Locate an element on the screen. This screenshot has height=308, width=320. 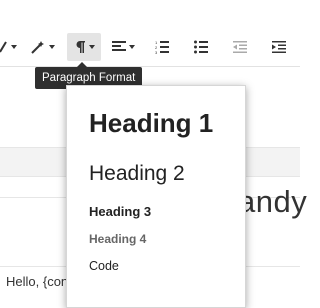
outdent-icon is located at coordinates (240, 47).